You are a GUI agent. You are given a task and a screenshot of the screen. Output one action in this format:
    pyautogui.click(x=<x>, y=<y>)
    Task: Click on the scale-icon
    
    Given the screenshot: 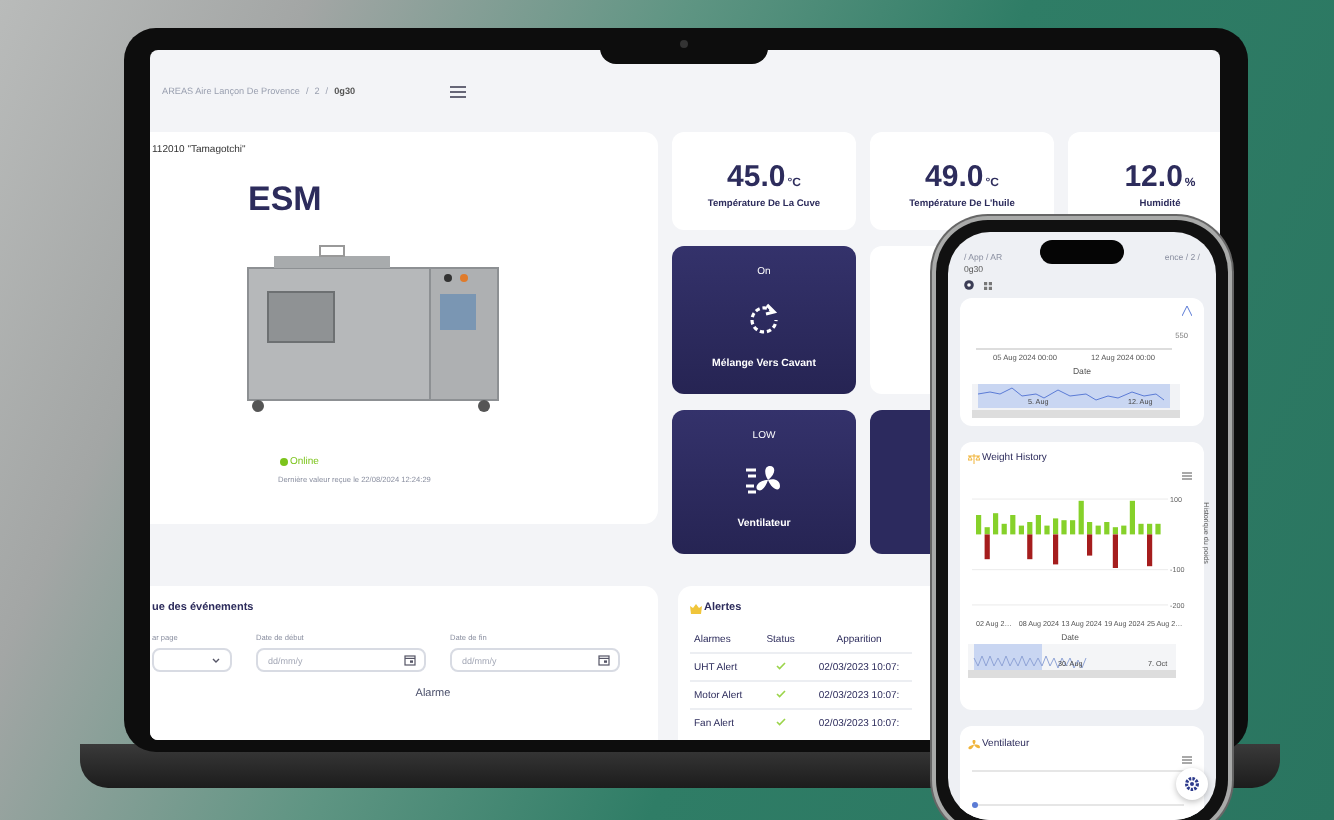 What is the action you would take?
    pyautogui.click(x=974, y=458)
    